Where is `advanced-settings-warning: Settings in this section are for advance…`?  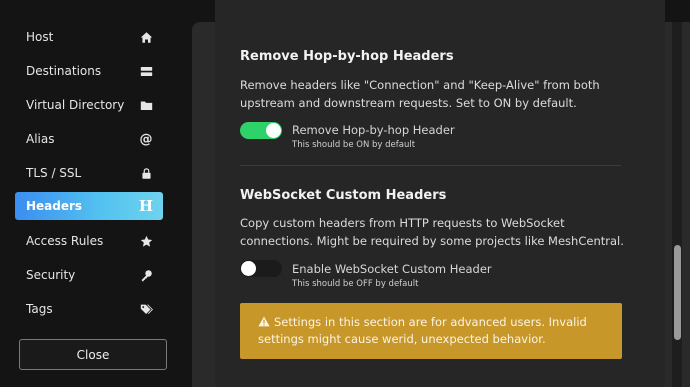
advanced-settings-warning: Settings in this section are for advance… is located at coordinates (431, 331).